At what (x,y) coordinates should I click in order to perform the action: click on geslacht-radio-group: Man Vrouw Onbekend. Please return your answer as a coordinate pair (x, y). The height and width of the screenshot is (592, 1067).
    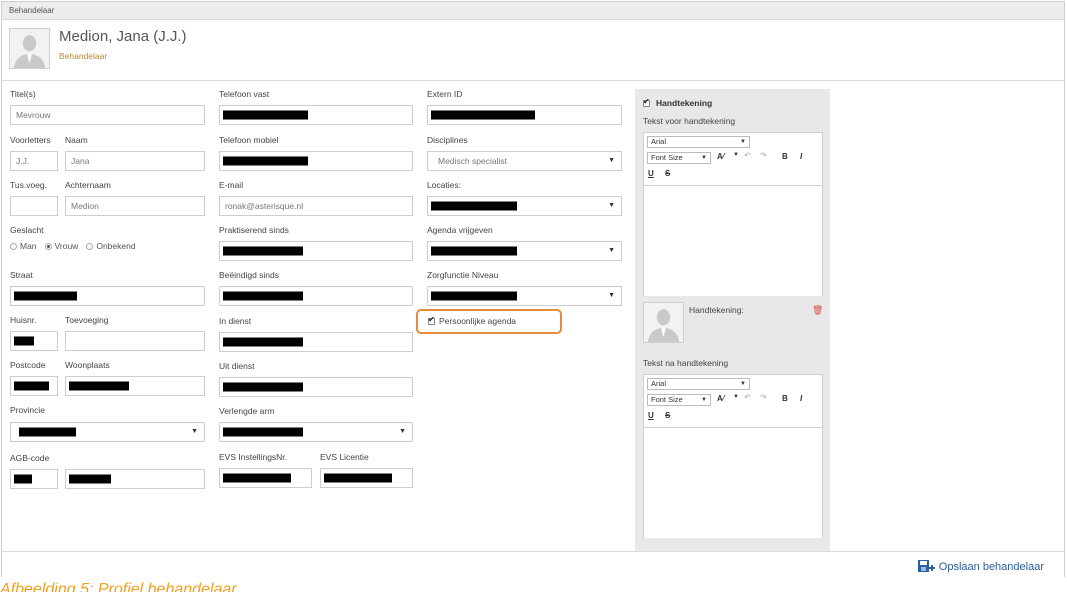
    Looking at the image, I should click on (77, 246).